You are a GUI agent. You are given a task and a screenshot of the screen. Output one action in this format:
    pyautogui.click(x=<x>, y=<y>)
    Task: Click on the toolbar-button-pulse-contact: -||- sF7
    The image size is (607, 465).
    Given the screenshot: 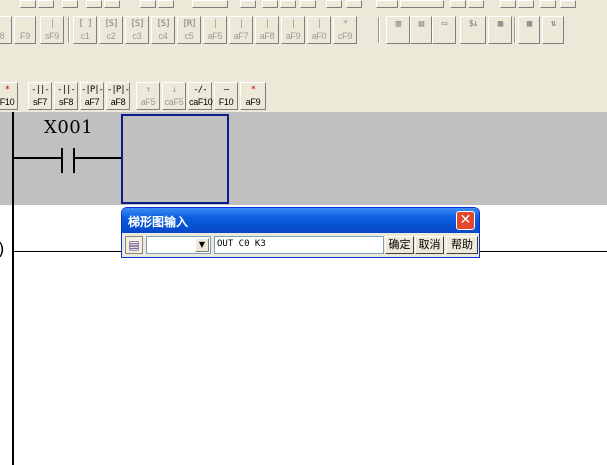 What is the action you would take?
    pyautogui.click(x=40, y=96)
    